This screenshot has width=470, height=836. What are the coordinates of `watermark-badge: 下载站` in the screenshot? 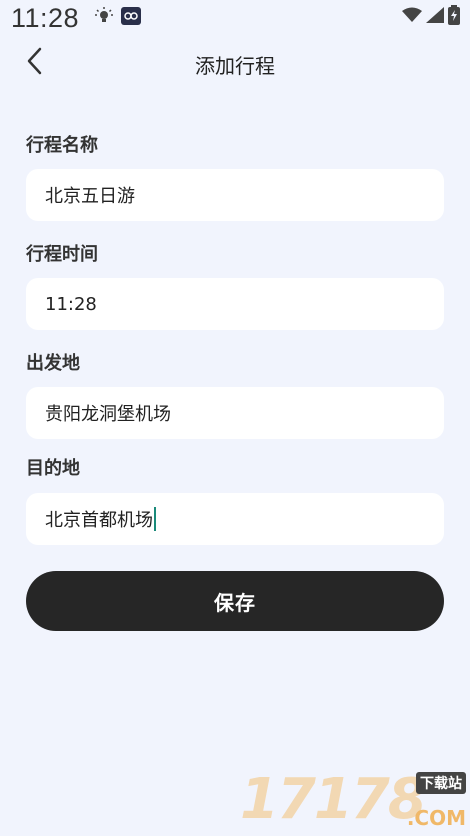 It's located at (441, 783).